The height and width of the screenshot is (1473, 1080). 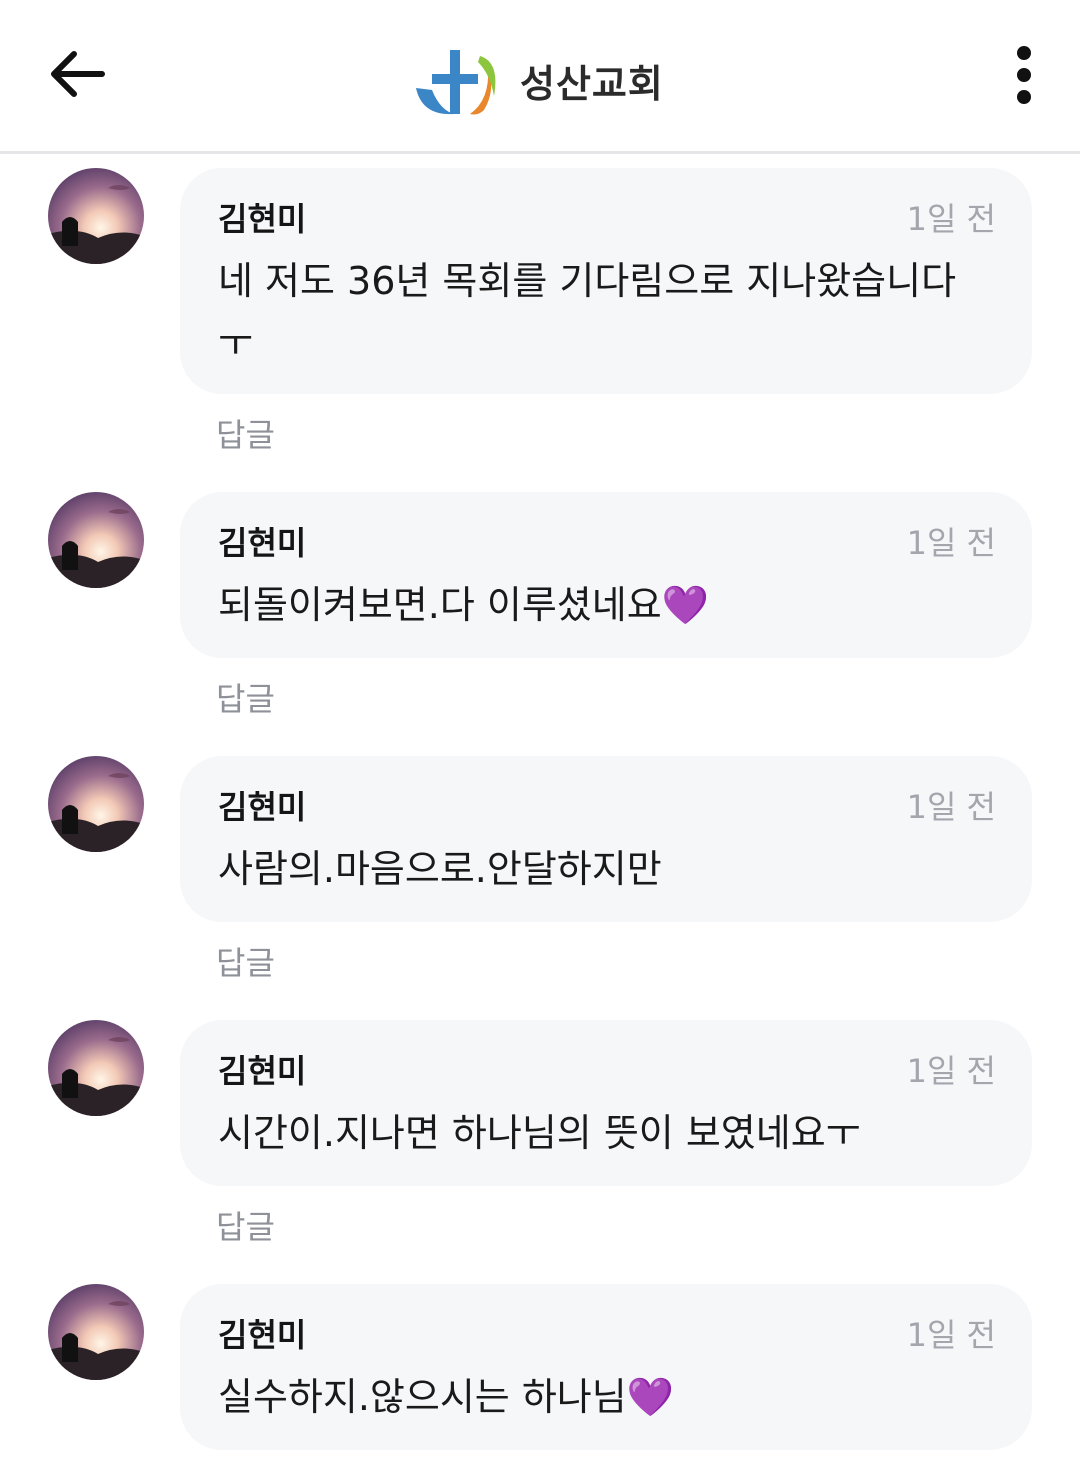 What do you see at coordinates (606, 1103) in the screenshot?
I see `comment-bubble: 김현미 1일 전 시간이.지나면 하나님의 뜻이 보였네요ㅜ` at bounding box center [606, 1103].